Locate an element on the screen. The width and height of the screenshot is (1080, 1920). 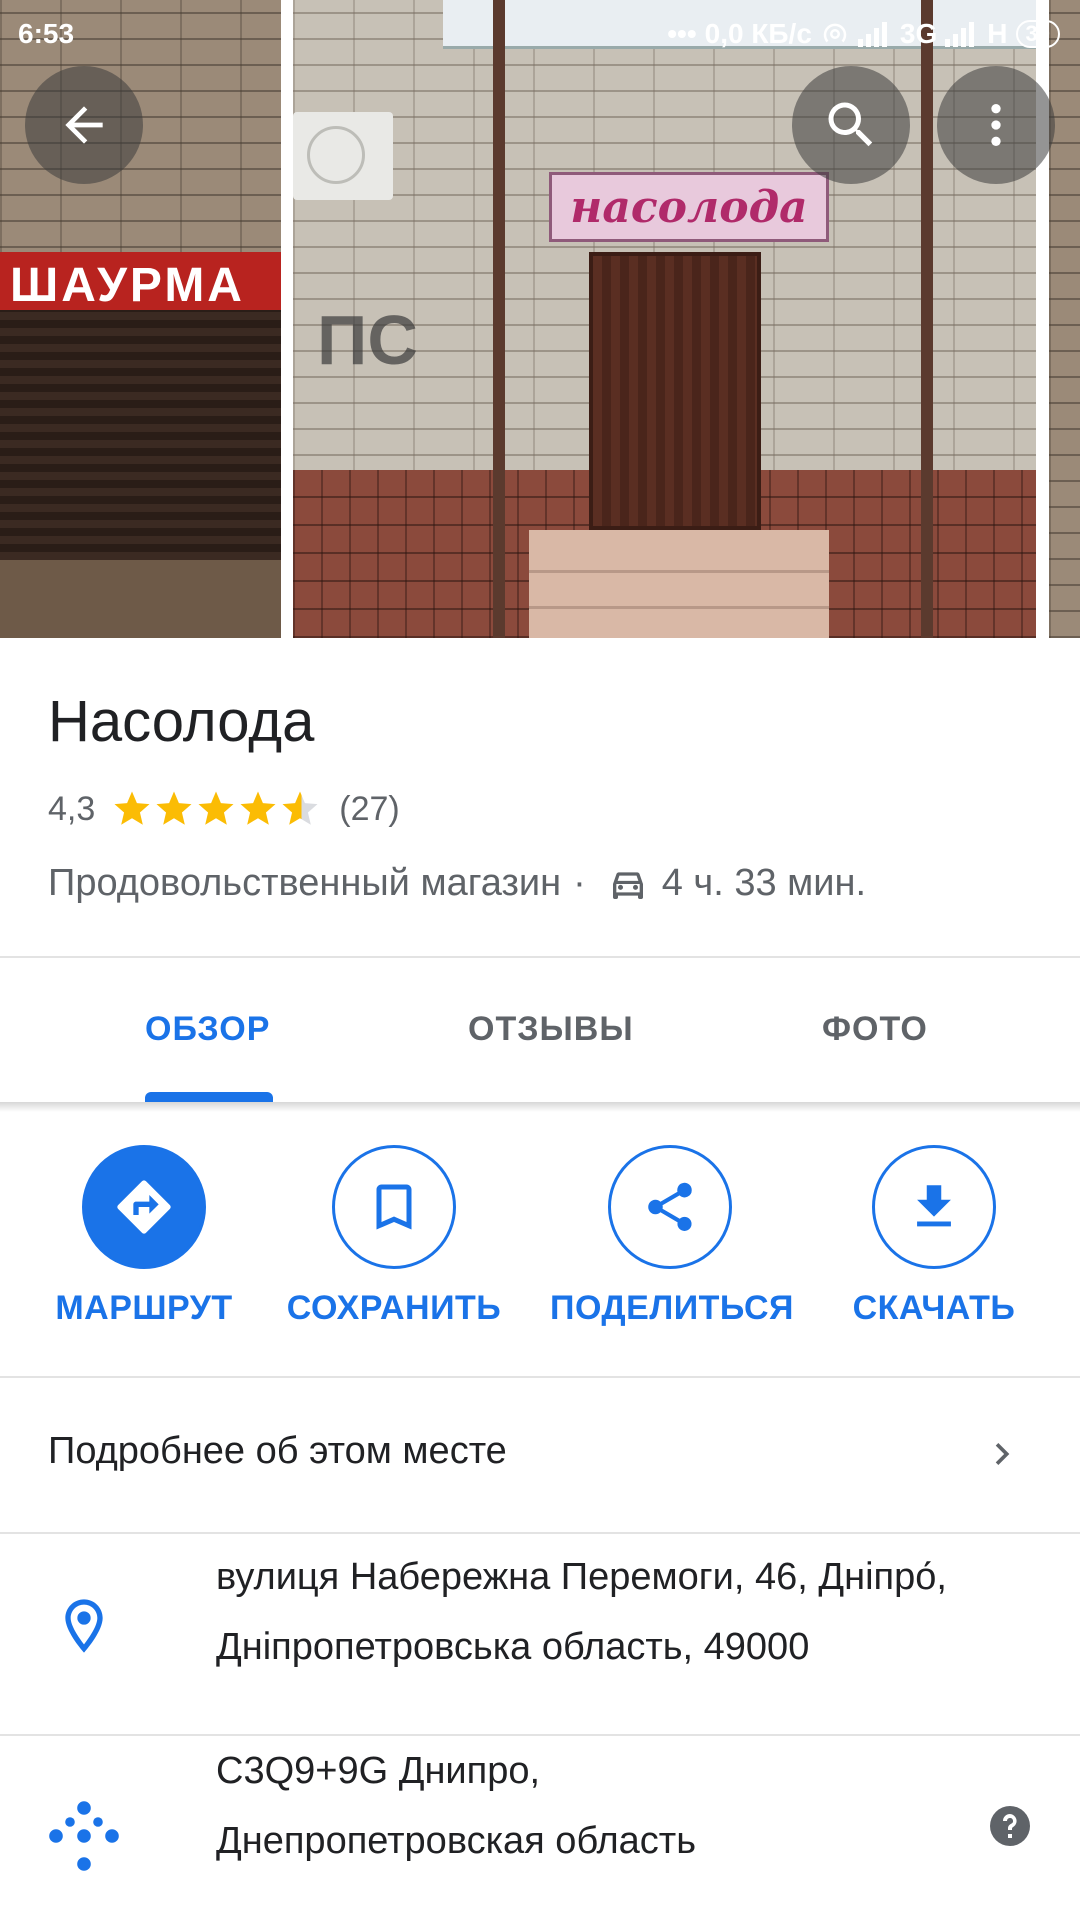
tab-reviews: ОТЗЫВЫ is located at coordinates (551, 1029).